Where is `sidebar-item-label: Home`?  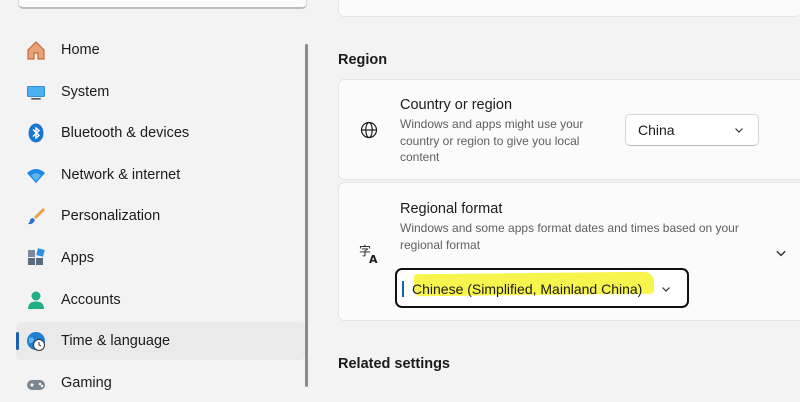 sidebar-item-label: Home is located at coordinates (80, 50).